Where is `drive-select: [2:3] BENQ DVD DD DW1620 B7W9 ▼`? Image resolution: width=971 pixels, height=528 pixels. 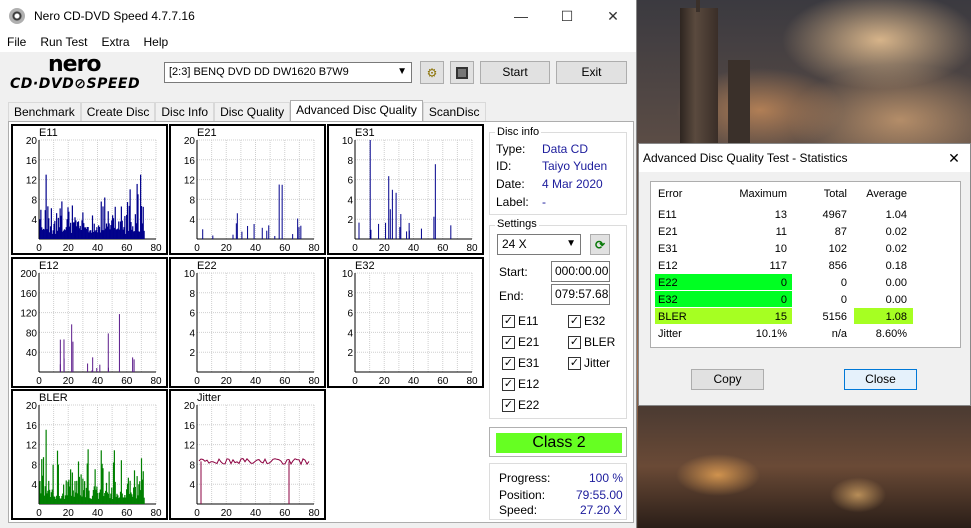
drive-select: [2:3] BENQ DVD DD DW1620 B7W9 ▼ is located at coordinates (288, 72).